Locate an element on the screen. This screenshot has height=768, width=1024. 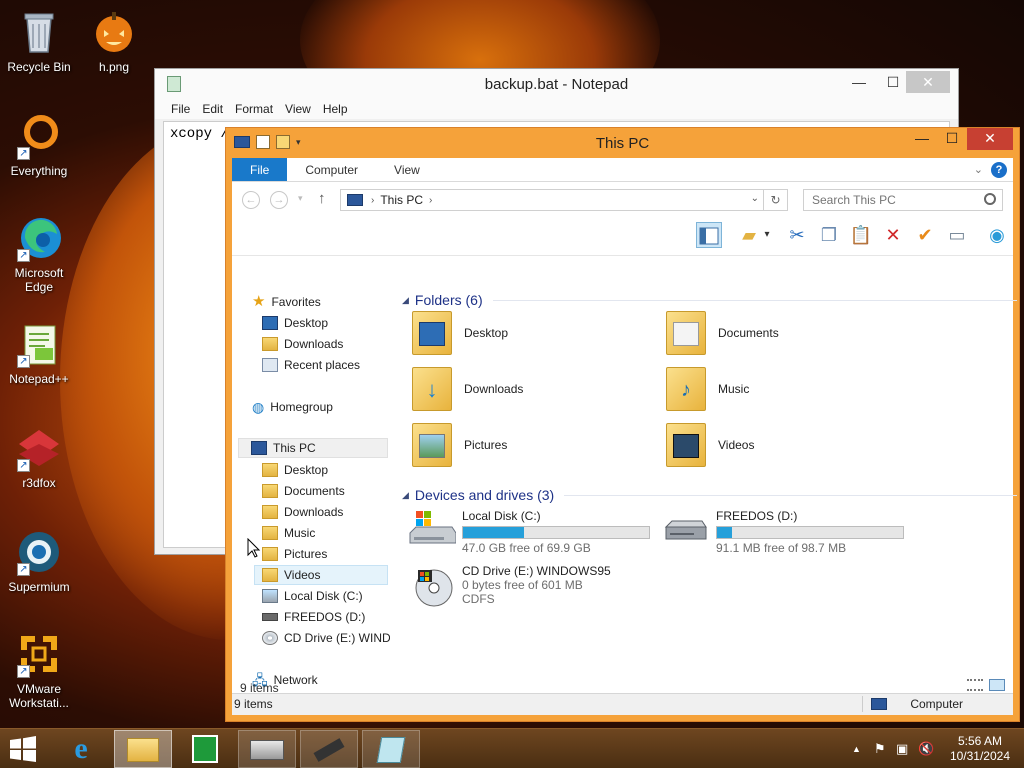
notepad-title-bar: backup.bat - Notepad — ☐ ✕ is located at coordinates (556, 84).